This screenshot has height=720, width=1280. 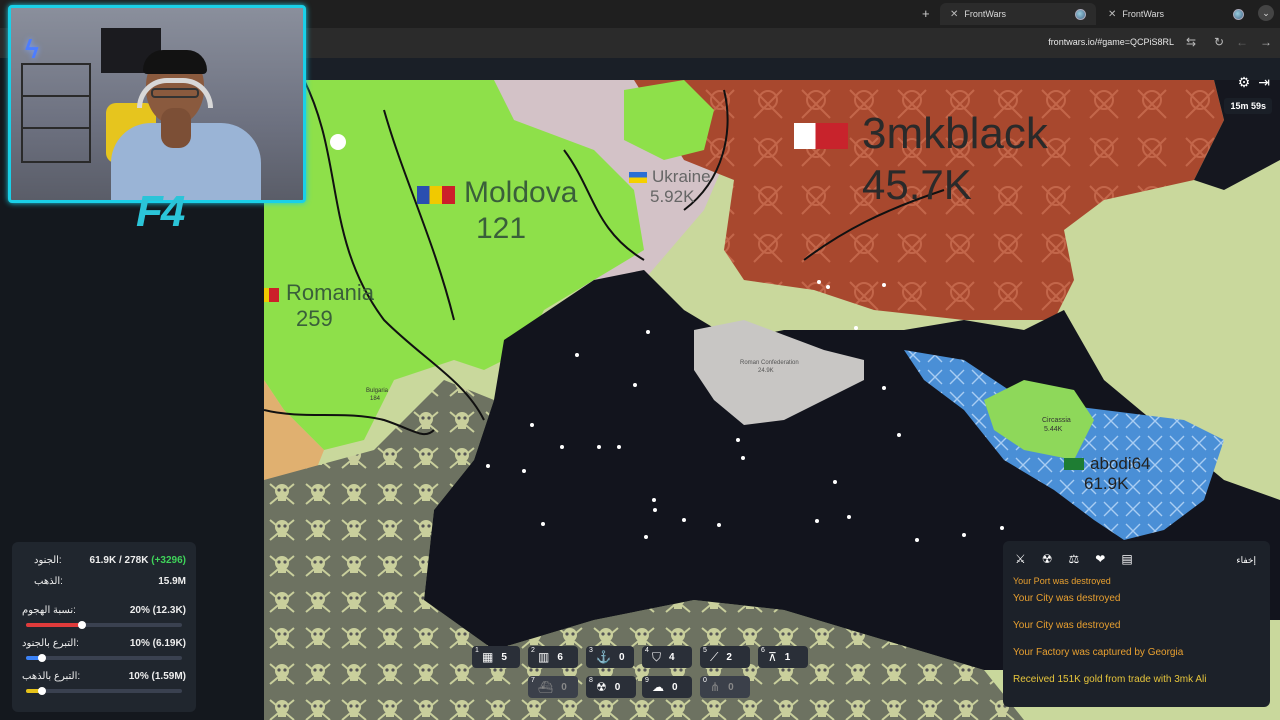 What do you see at coordinates (501, 228) in the screenshot?
I see `player-troops-moldova: 121` at bounding box center [501, 228].